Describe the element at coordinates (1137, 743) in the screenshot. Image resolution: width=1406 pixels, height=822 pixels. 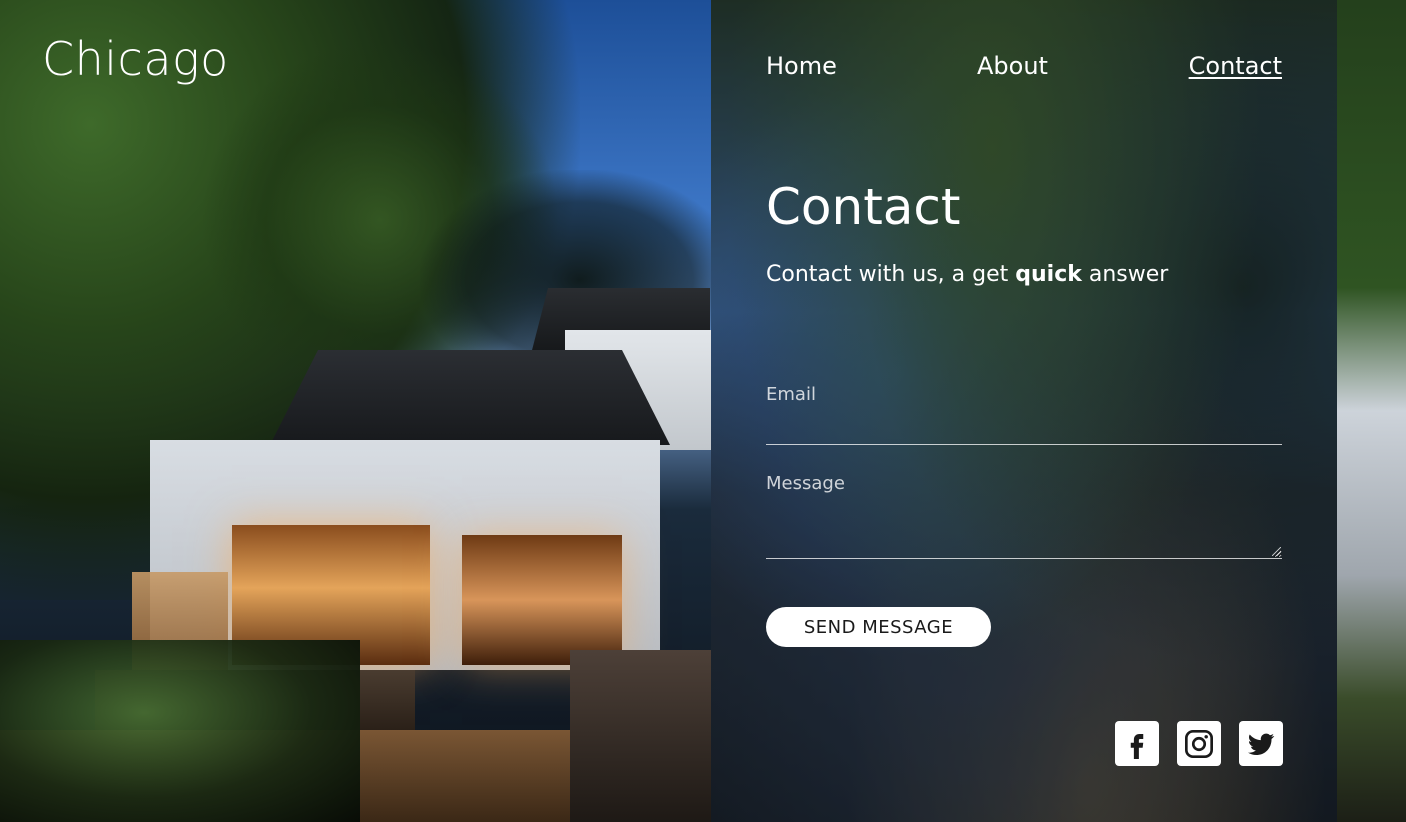
I see `facebook-icon` at that location.